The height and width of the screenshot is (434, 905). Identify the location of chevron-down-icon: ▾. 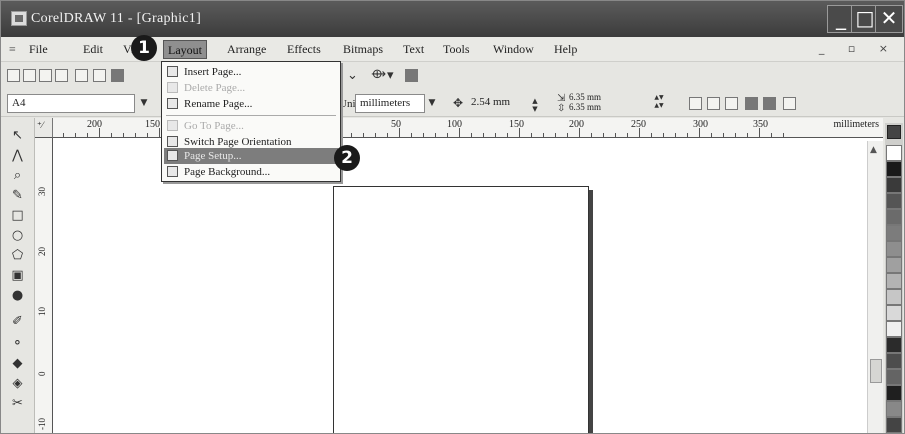
(390, 75).